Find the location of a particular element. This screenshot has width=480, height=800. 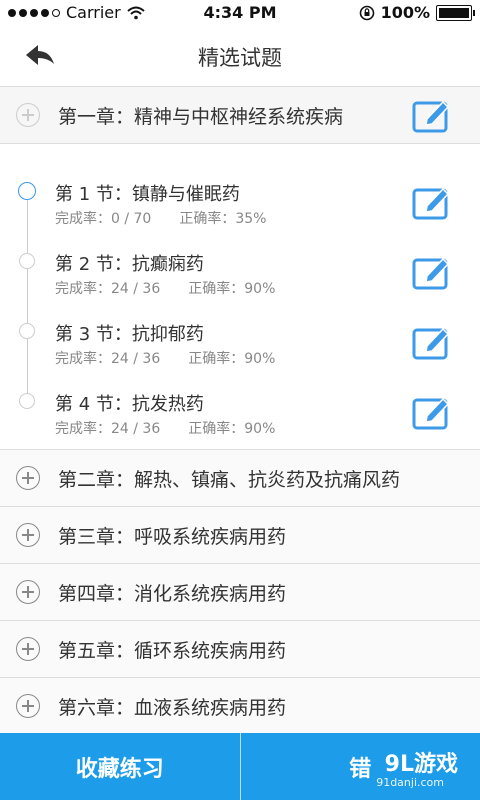

watermark-logo: 9L游戏 91danji.com is located at coordinates (410, 768).